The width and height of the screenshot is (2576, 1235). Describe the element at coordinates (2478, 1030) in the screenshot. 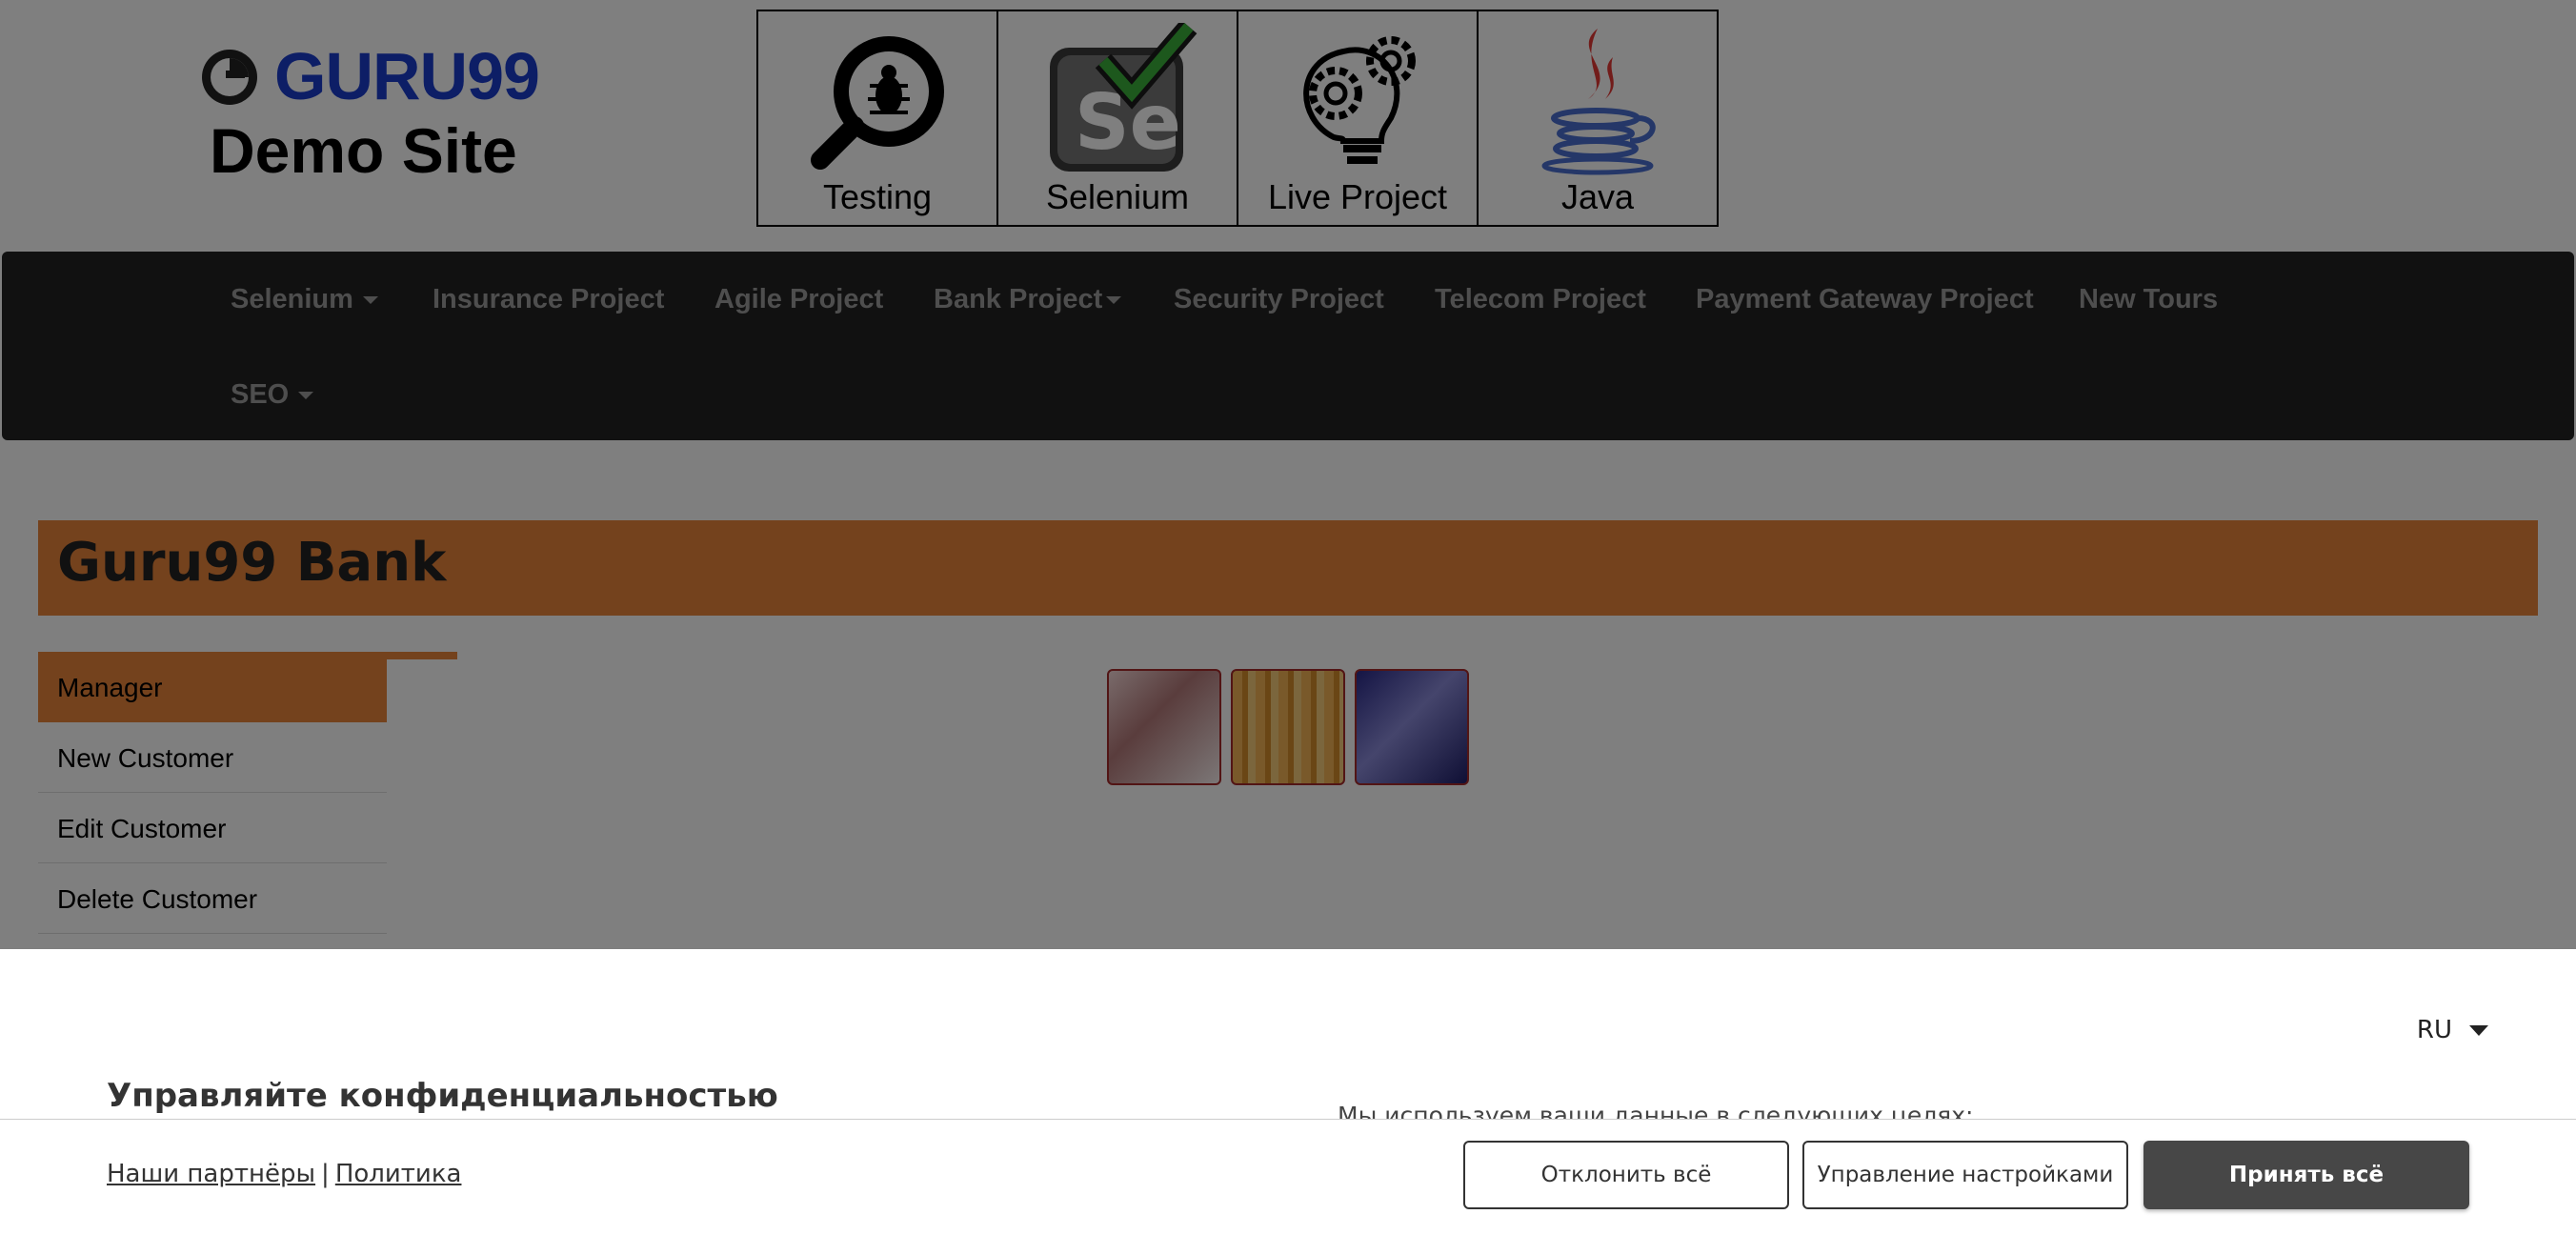

I see `caret-down-icon` at that location.